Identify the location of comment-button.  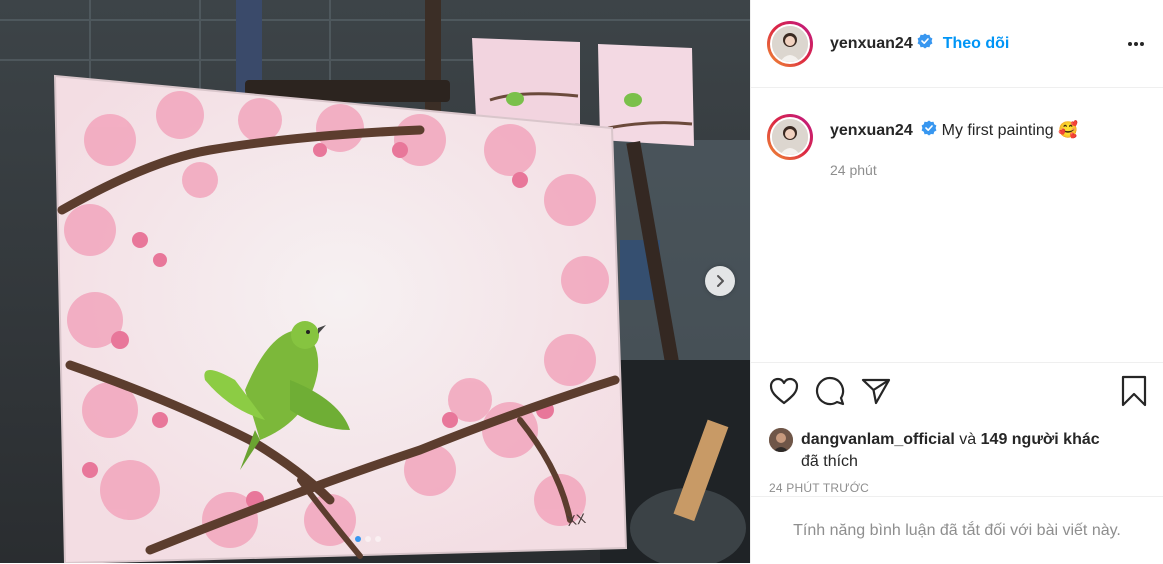
(830, 393).